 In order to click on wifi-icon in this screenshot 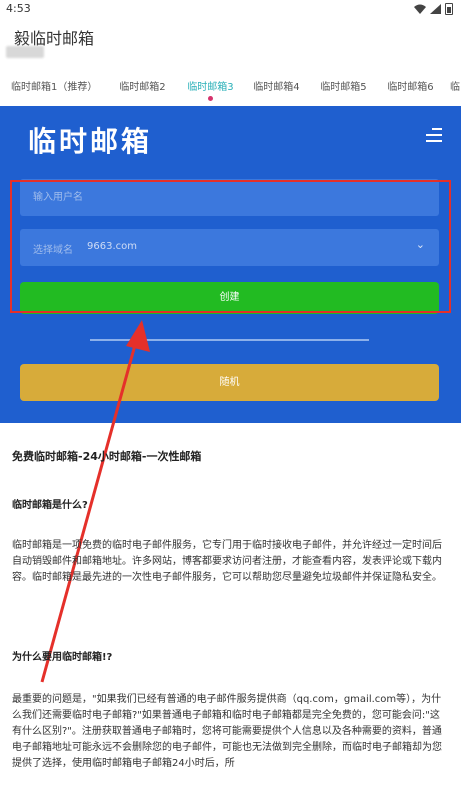, I will do `click(420, 9)`.